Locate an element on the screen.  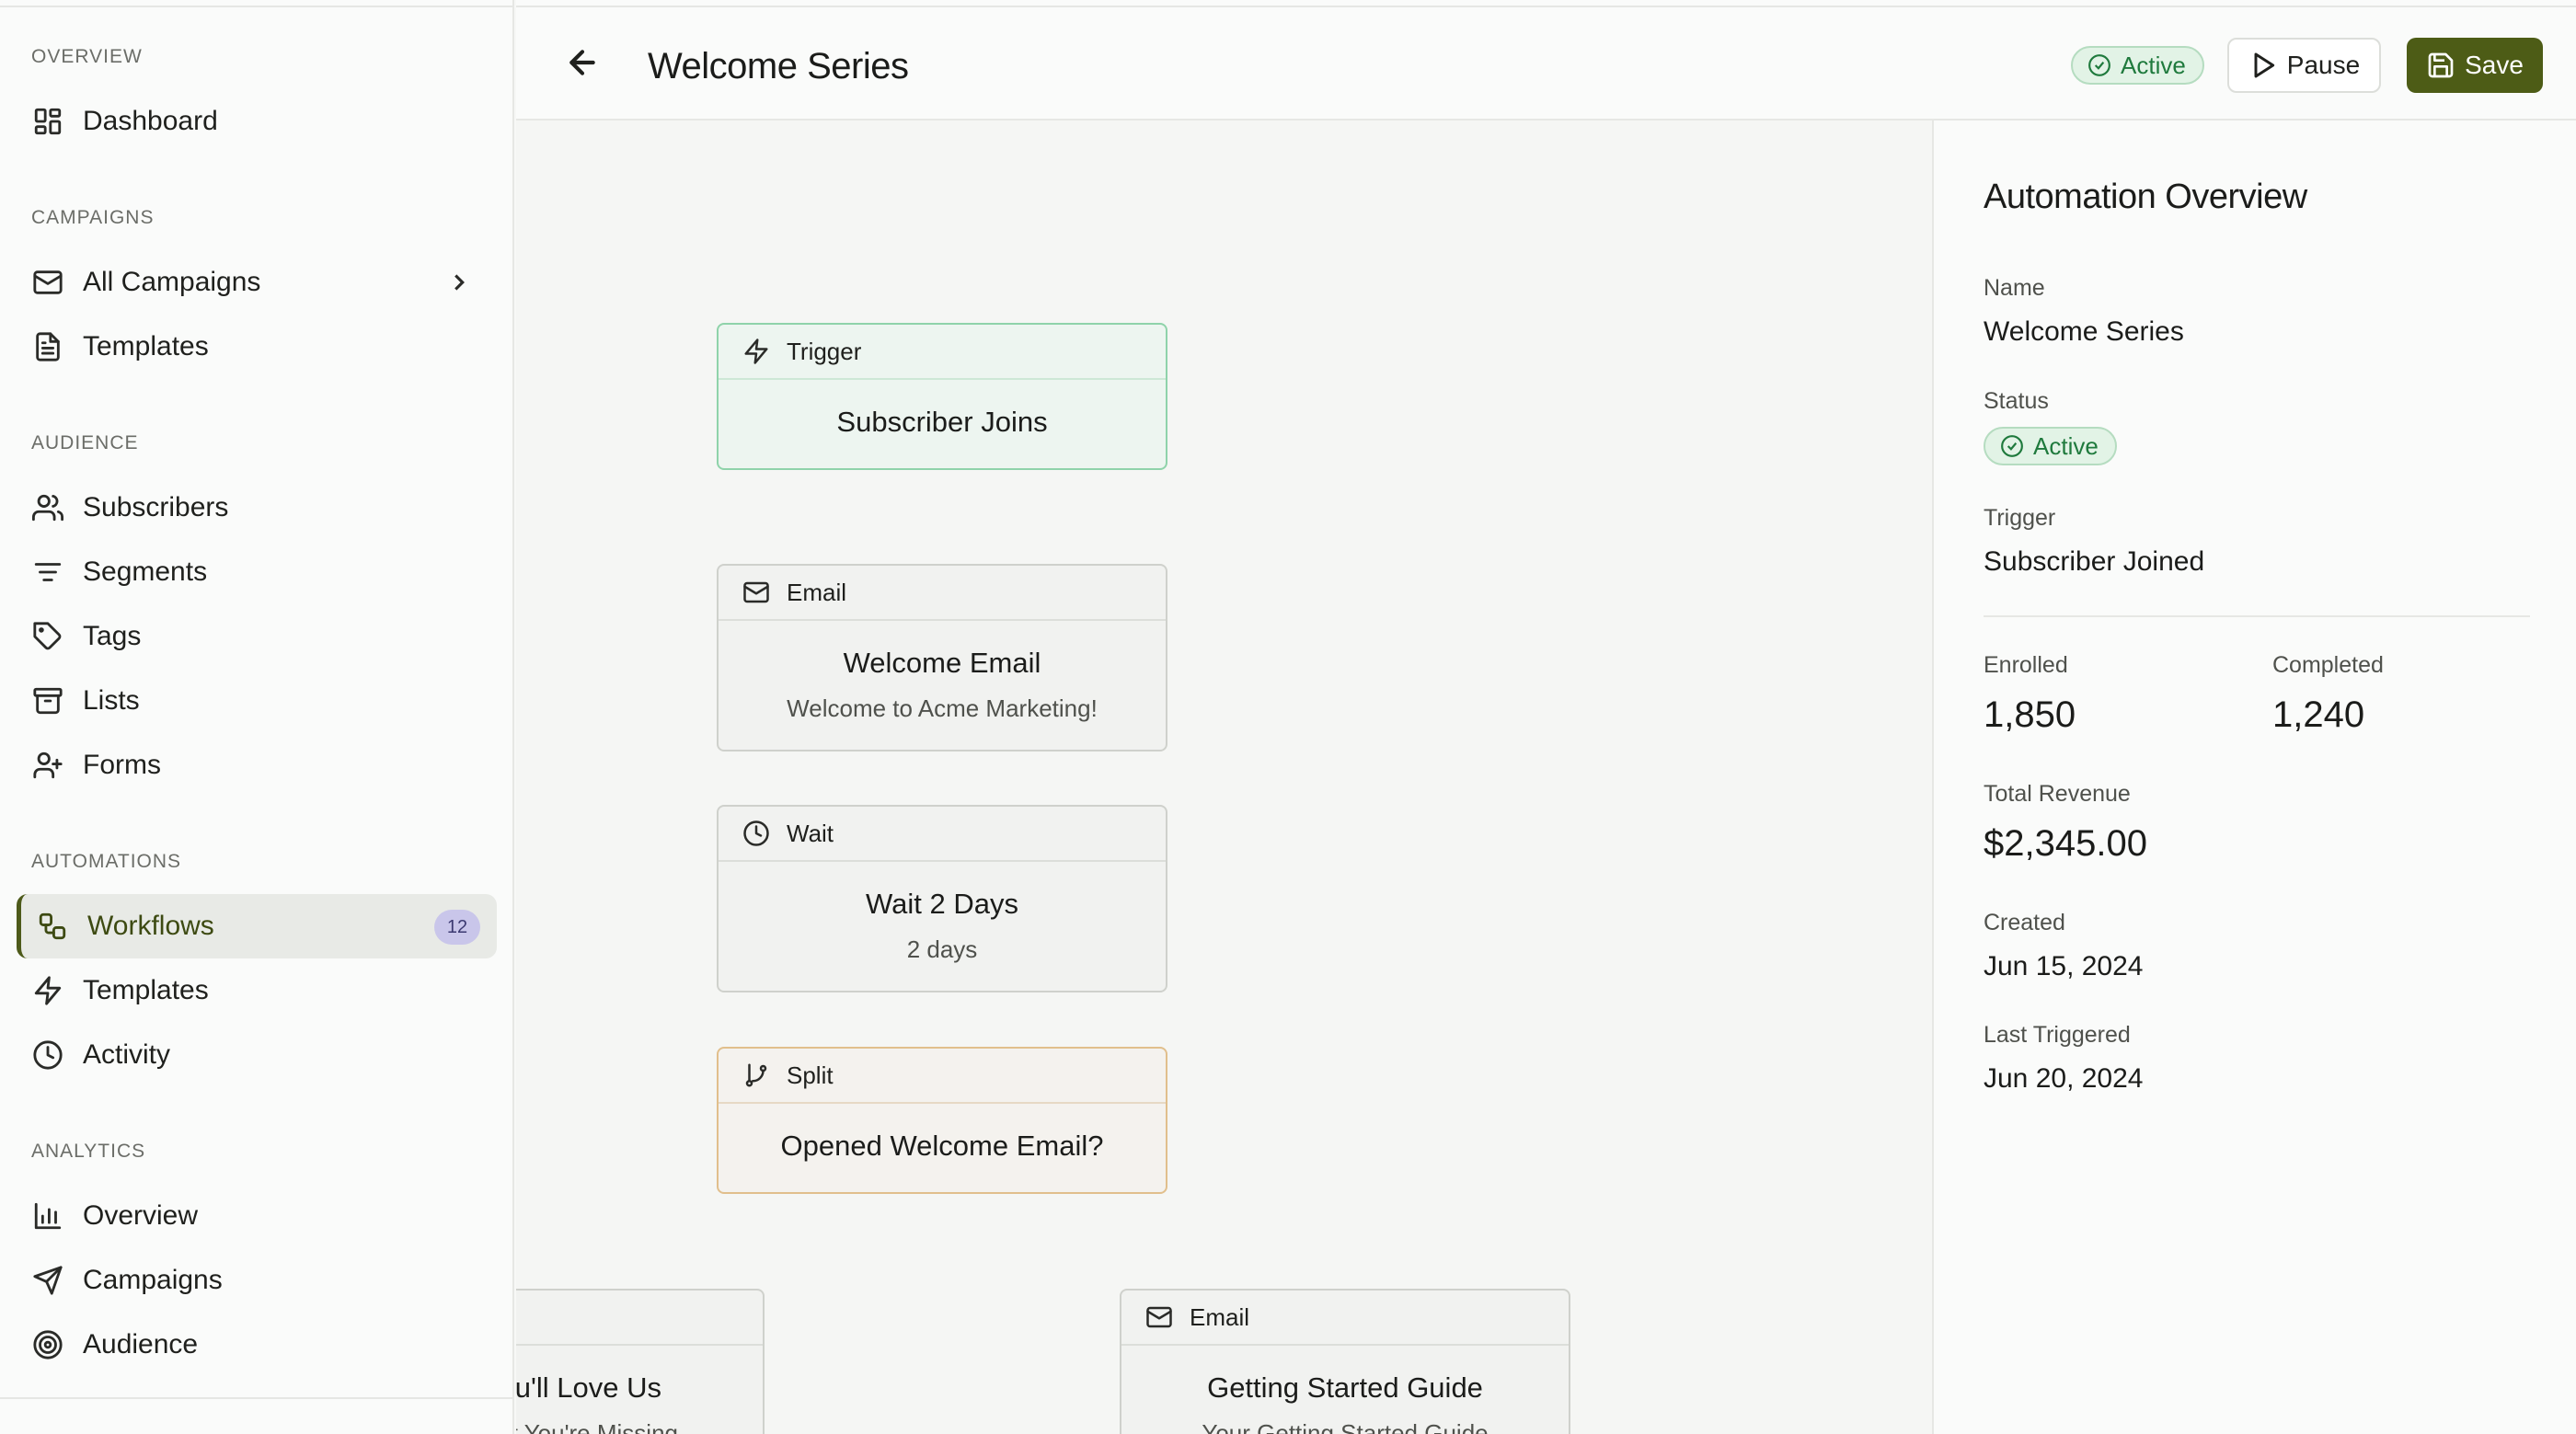
node-header: Email is located at coordinates (1345, 1319).